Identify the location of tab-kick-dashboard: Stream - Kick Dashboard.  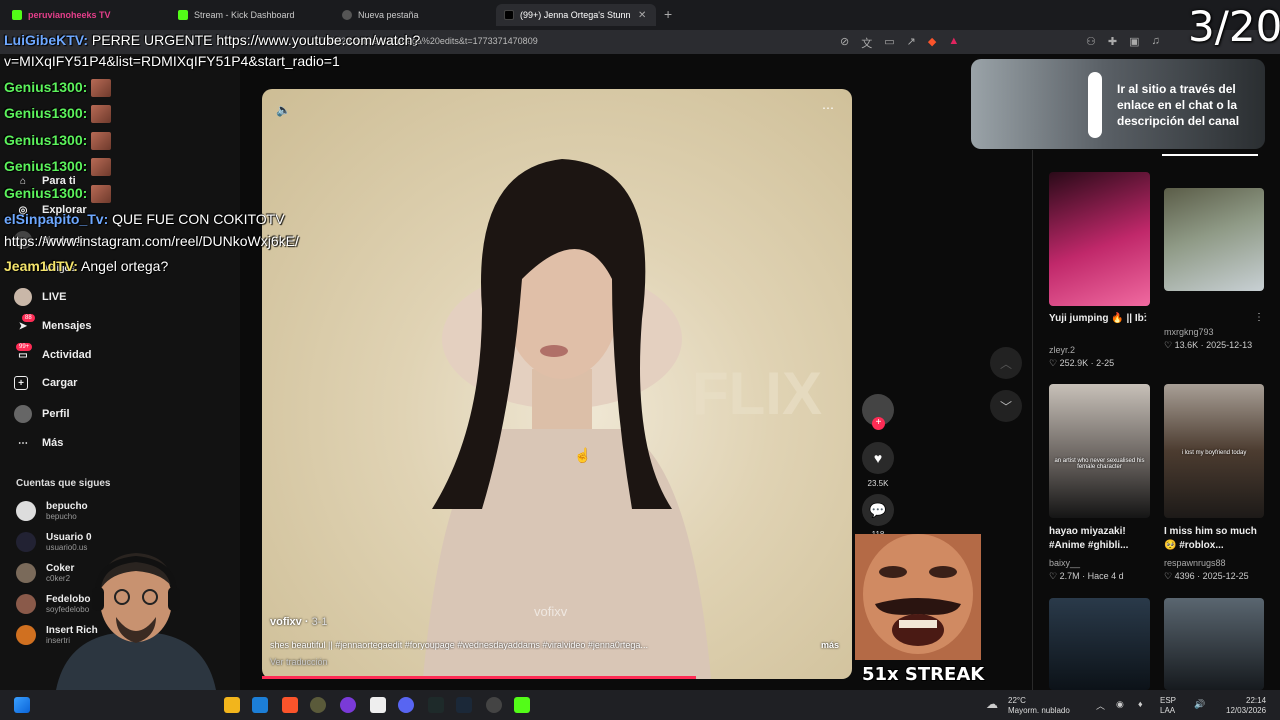
(236, 15).